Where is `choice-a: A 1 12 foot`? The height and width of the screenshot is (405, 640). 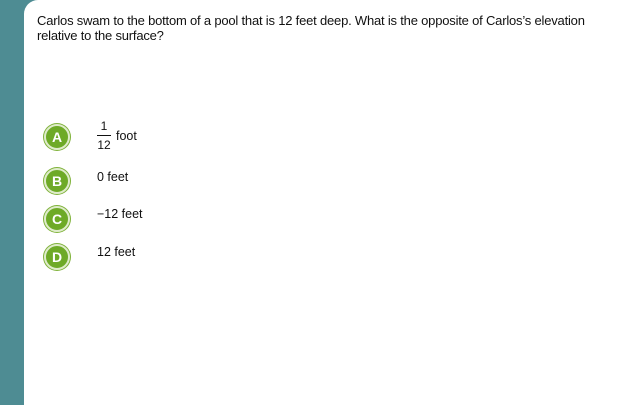
choice-a: A 1 12 foot is located at coordinates (90, 136).